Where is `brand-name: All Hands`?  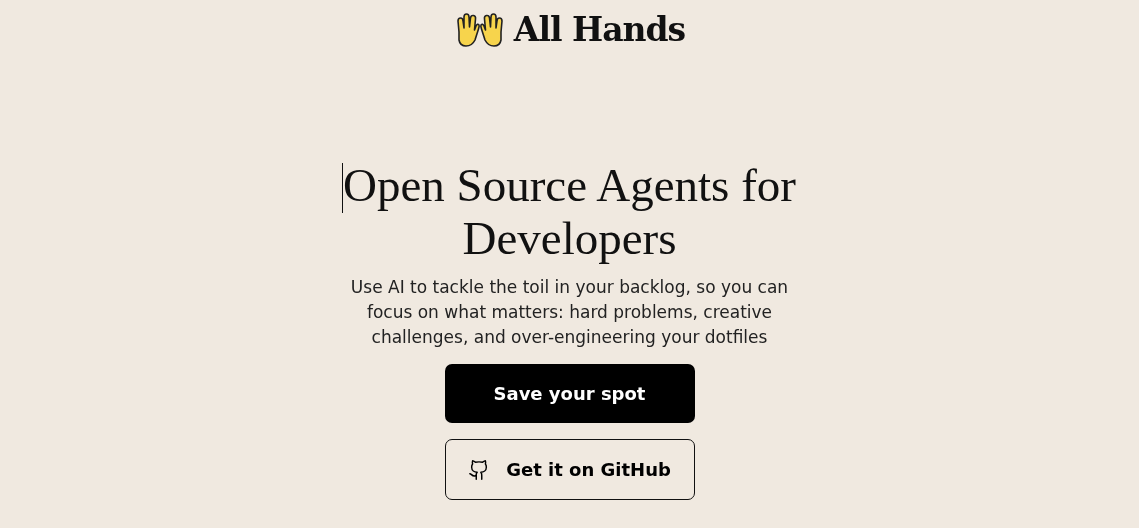
brand-name: All Hands is located at coordinates (599, 29).